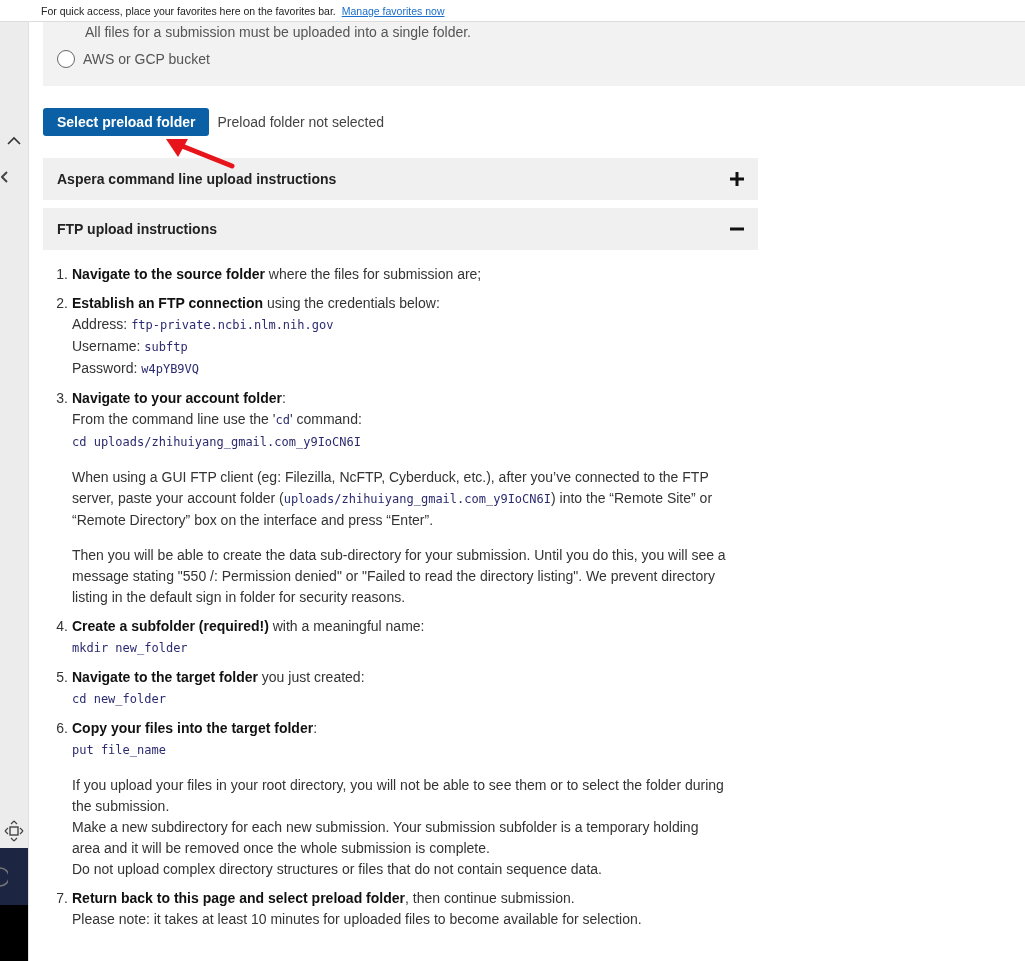 The height and width of the screenshot is (961, 1025). Describe the element at coordinates (400, 229) in the screenshot. I see `accordion-header: FTP upload instructions` at that location.